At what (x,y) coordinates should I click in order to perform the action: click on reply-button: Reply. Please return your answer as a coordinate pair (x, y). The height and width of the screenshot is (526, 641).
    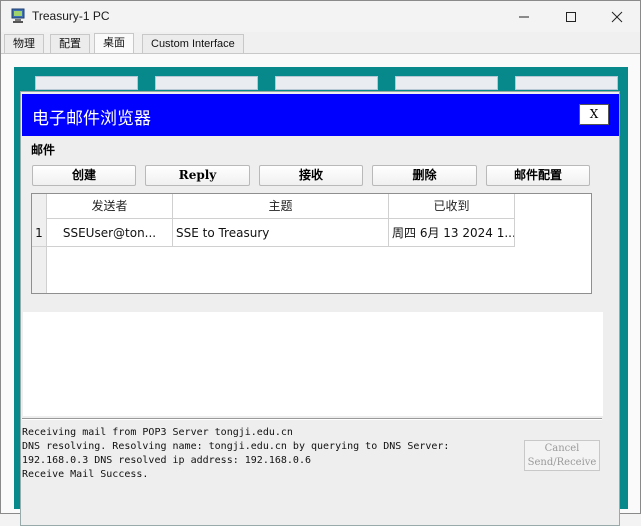
    Looking at the image, I should click on (197, 175).